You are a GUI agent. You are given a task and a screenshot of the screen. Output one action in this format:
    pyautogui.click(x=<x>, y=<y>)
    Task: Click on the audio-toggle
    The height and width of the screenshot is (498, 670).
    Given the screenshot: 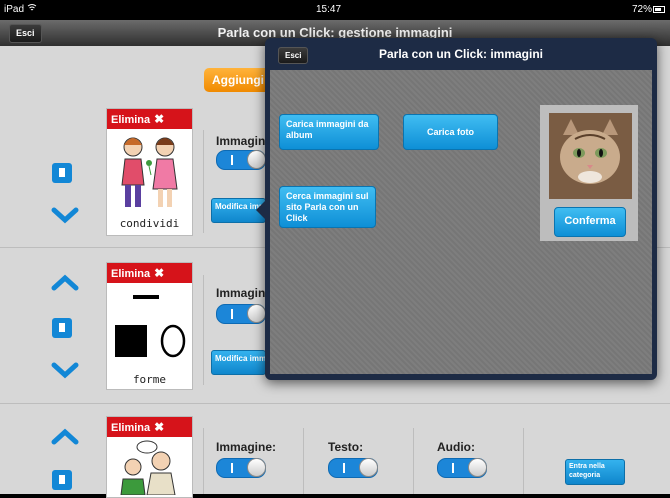 What is the action you would take?
    pyautogui.click(x=462, y=468)
    